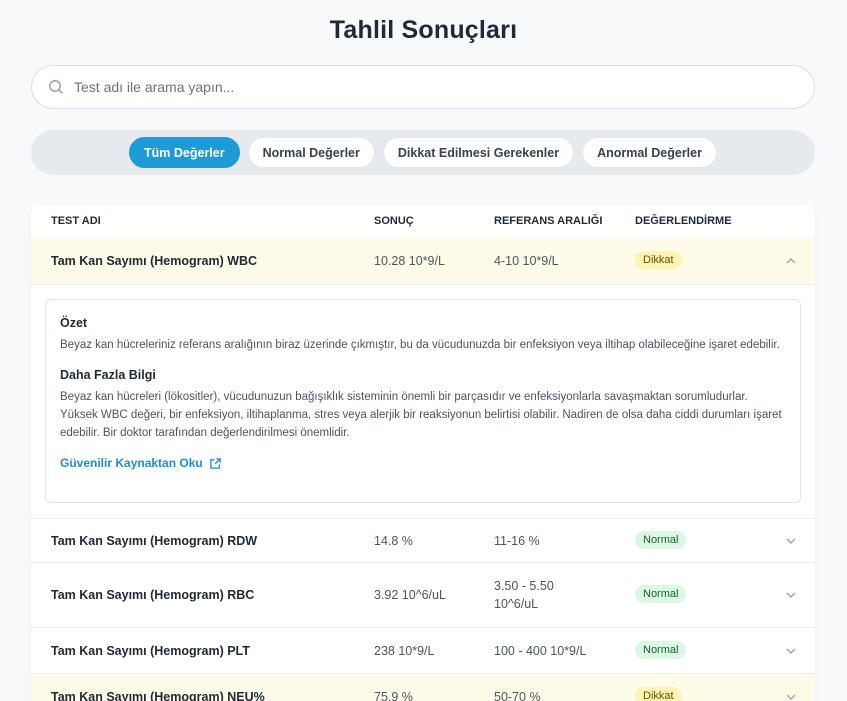 This screenshot has width=847, height=701. What do you see at coordinates (150, 651) in the screenshot?
I see `row-test-name: Tam Kan Sayımı (Hemogram) PLT` at bounding box center [150, 651].